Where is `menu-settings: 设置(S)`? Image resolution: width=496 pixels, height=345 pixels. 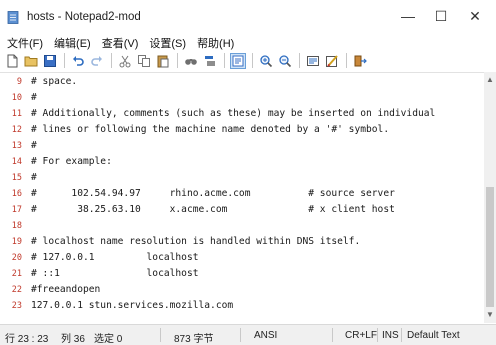
menu-settings: 设置(S) is located at coordinates (166, 41).